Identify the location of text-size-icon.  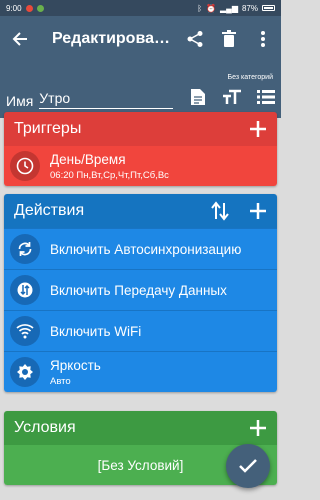
(232, 97).